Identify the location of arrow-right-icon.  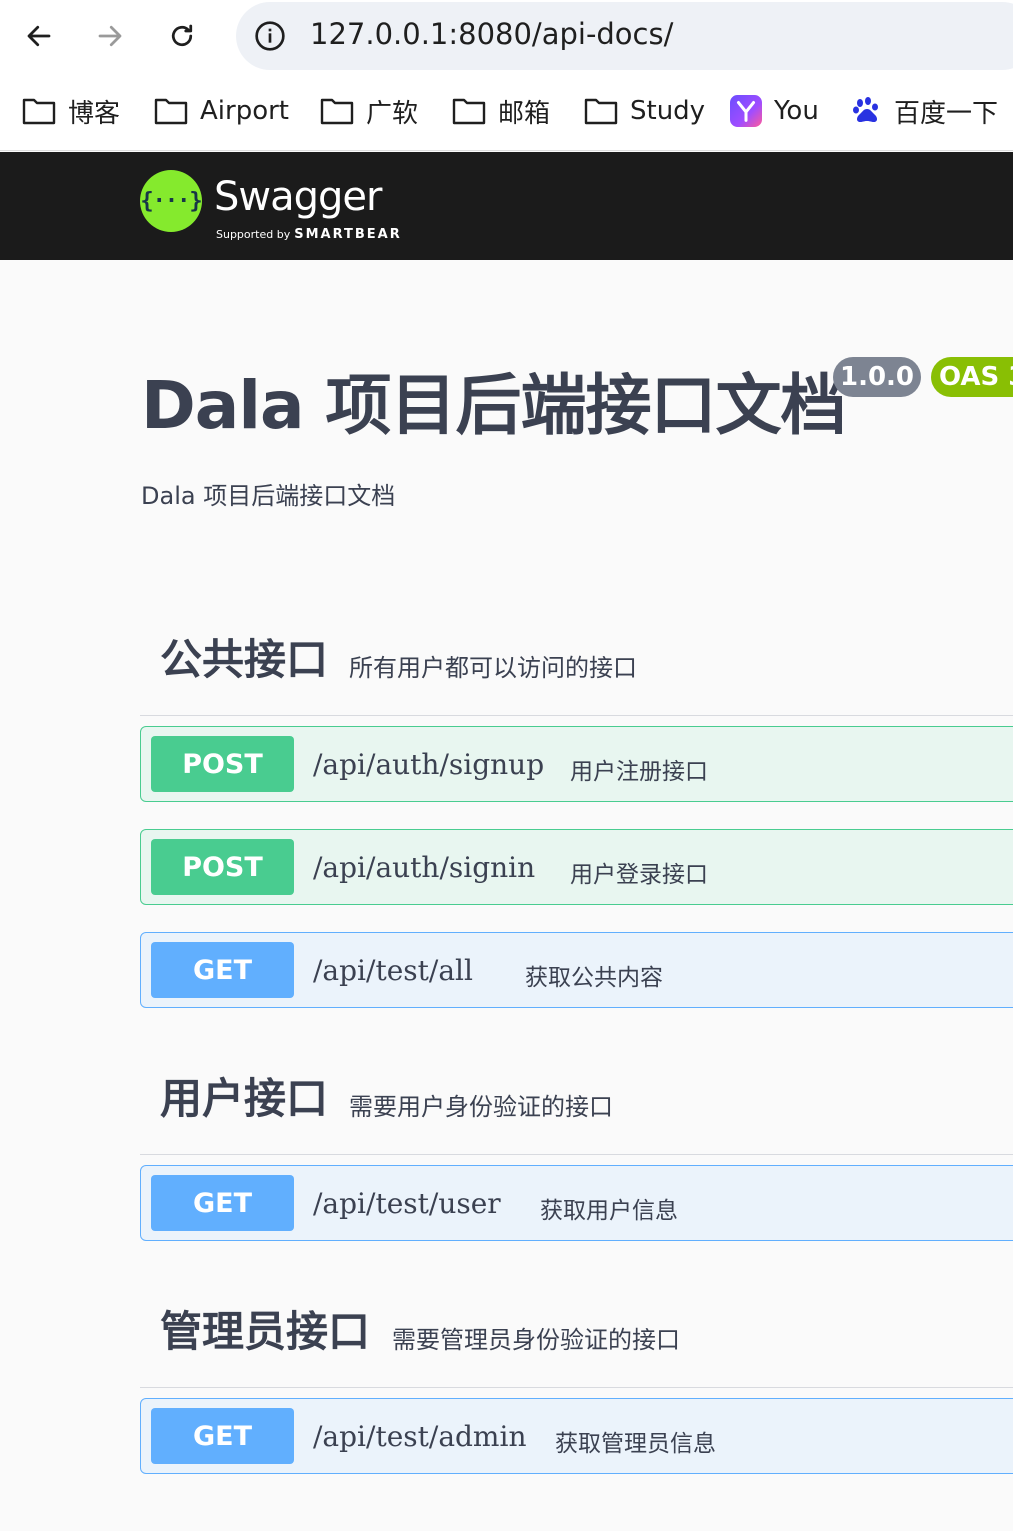
(110, 36).